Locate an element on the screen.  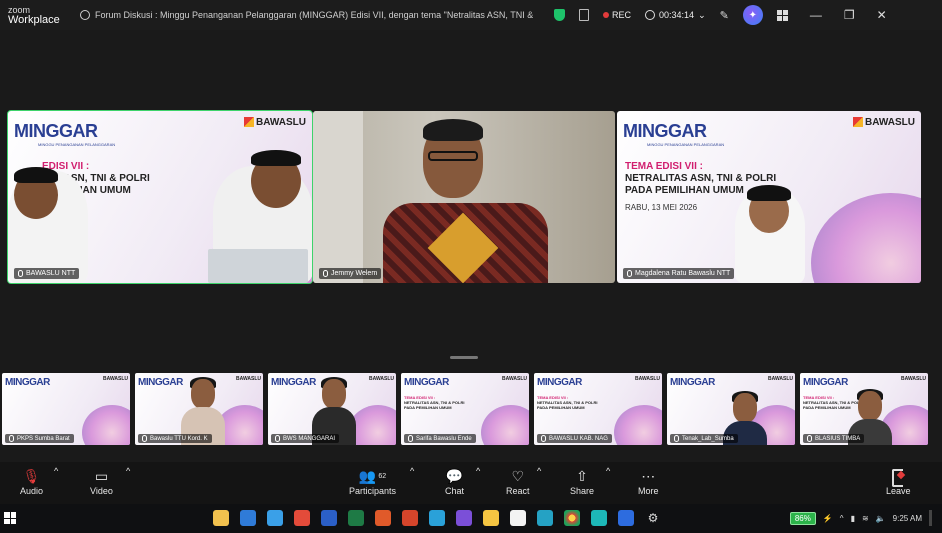
restore-icon: ❐ is located at coordinates (849, 15).